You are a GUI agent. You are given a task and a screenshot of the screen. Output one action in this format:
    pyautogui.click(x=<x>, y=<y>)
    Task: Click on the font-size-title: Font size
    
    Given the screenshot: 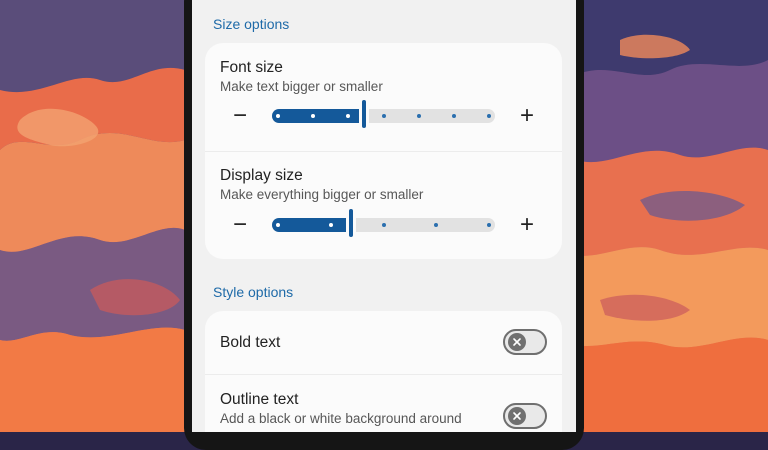 What is the action you would take?
    pyautogui.click(x=251, y=67)
    